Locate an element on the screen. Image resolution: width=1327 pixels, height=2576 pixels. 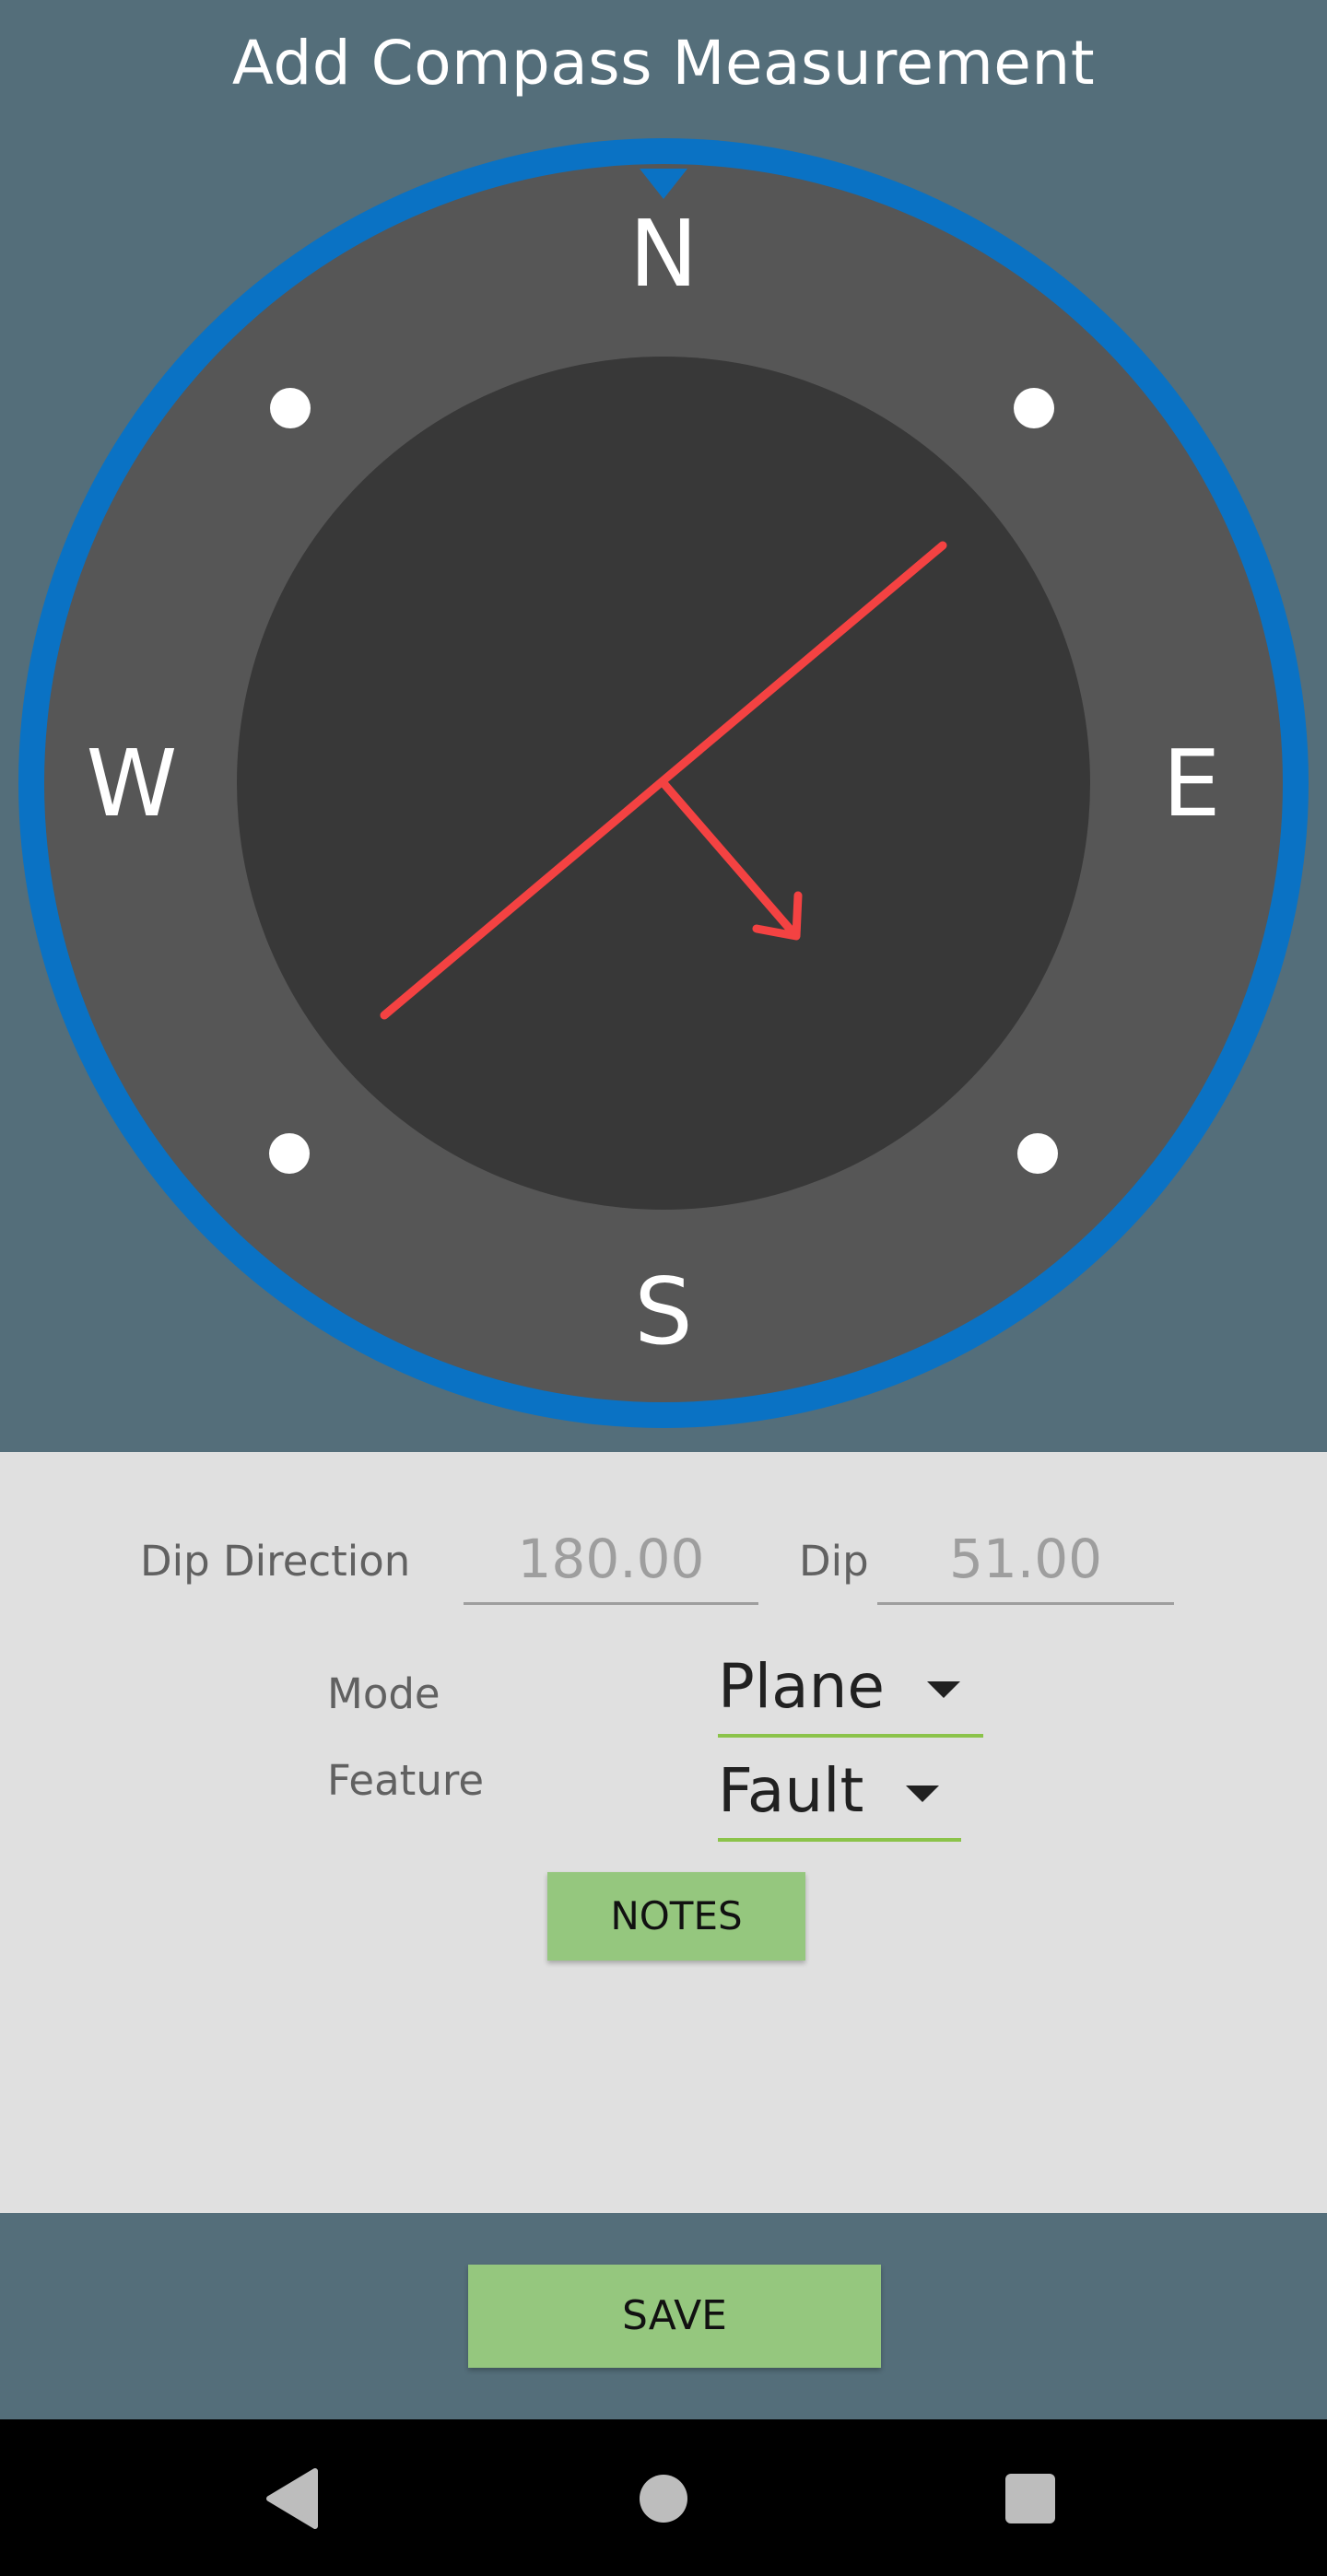
page-title: Add Compass Measurement is located at coordinates (663, 63).